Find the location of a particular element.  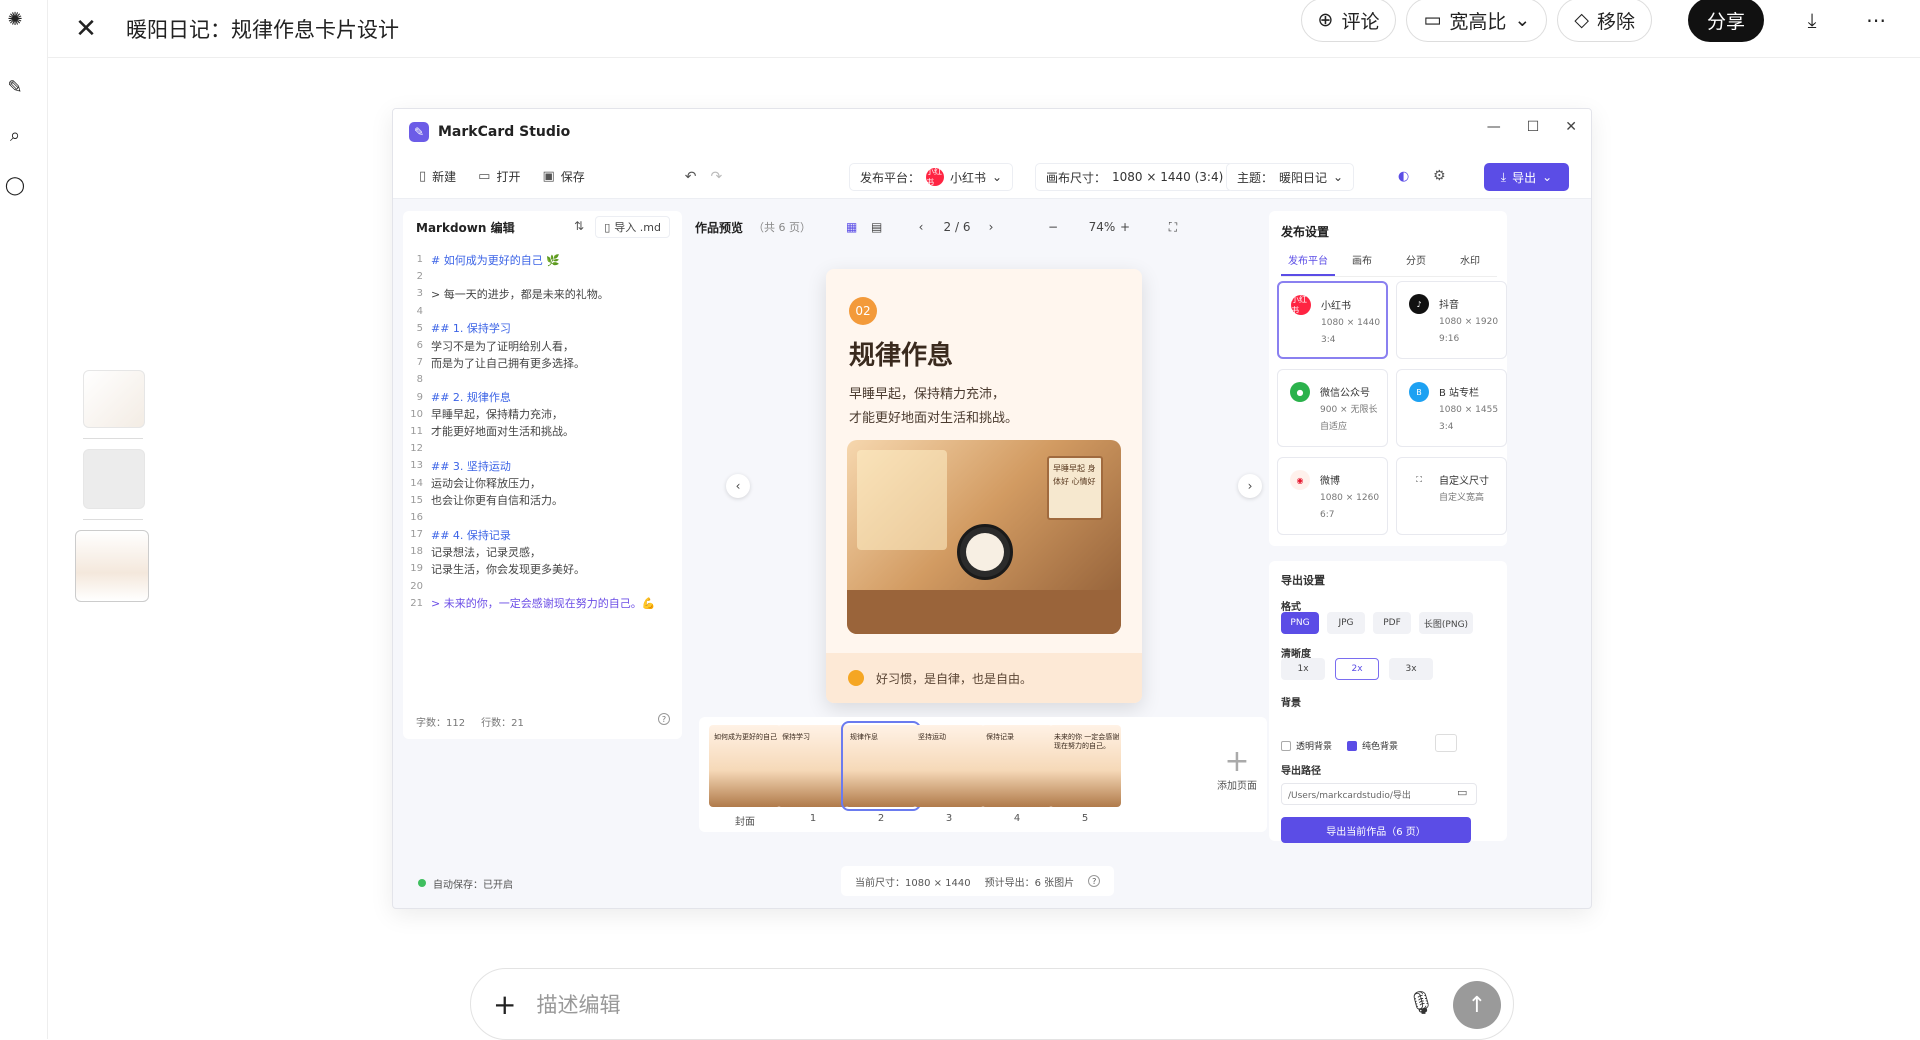

fullscreen-icon: ⛶ is located at coordinates (1173, 227).